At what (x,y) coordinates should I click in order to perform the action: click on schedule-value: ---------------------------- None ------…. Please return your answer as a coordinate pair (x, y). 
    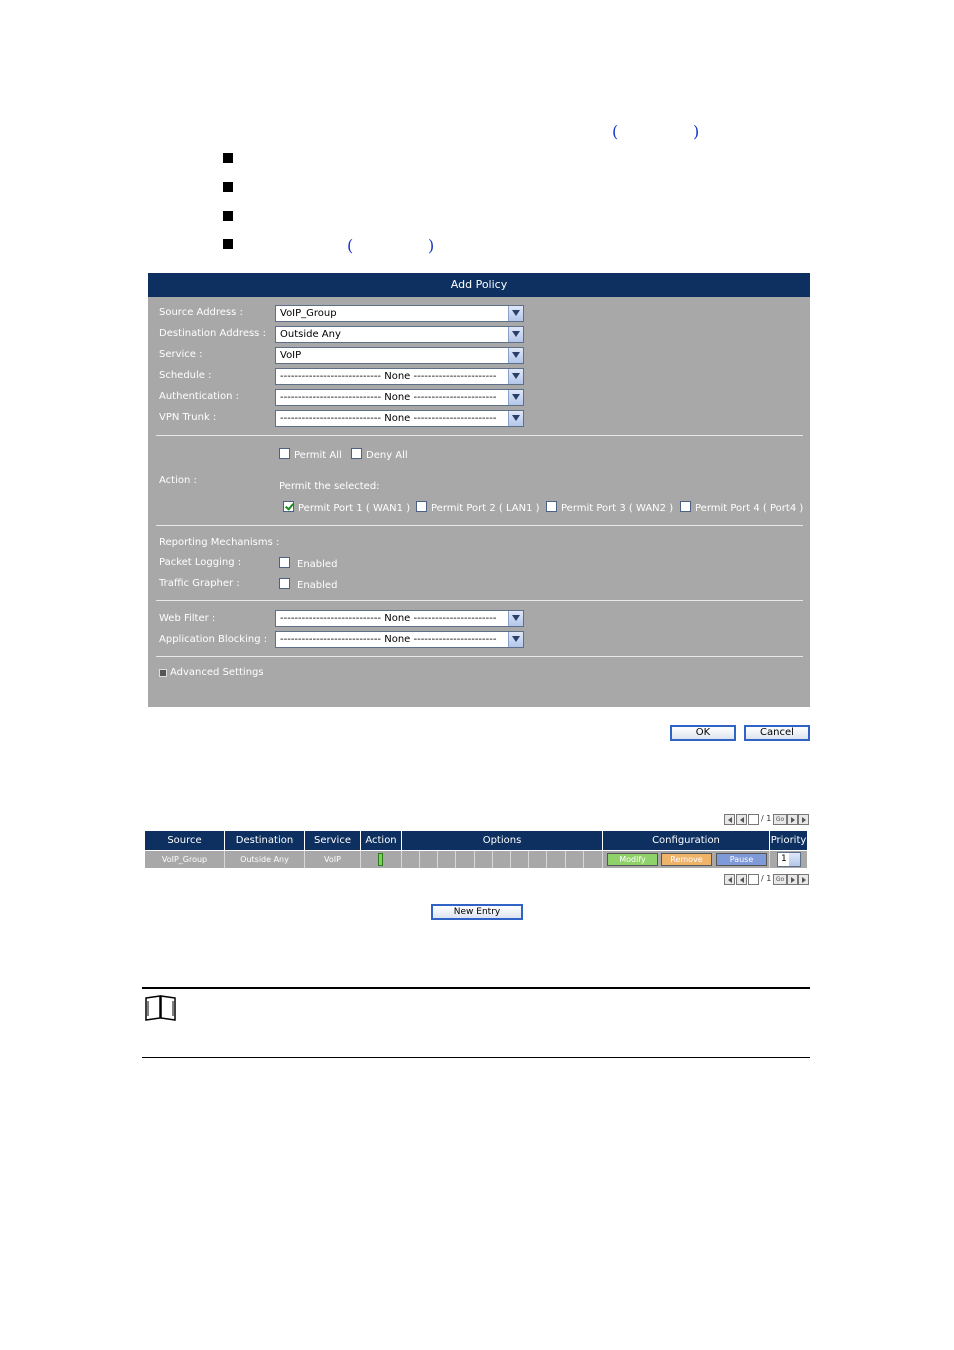
    Looking at the image, I should click on (388, 376).